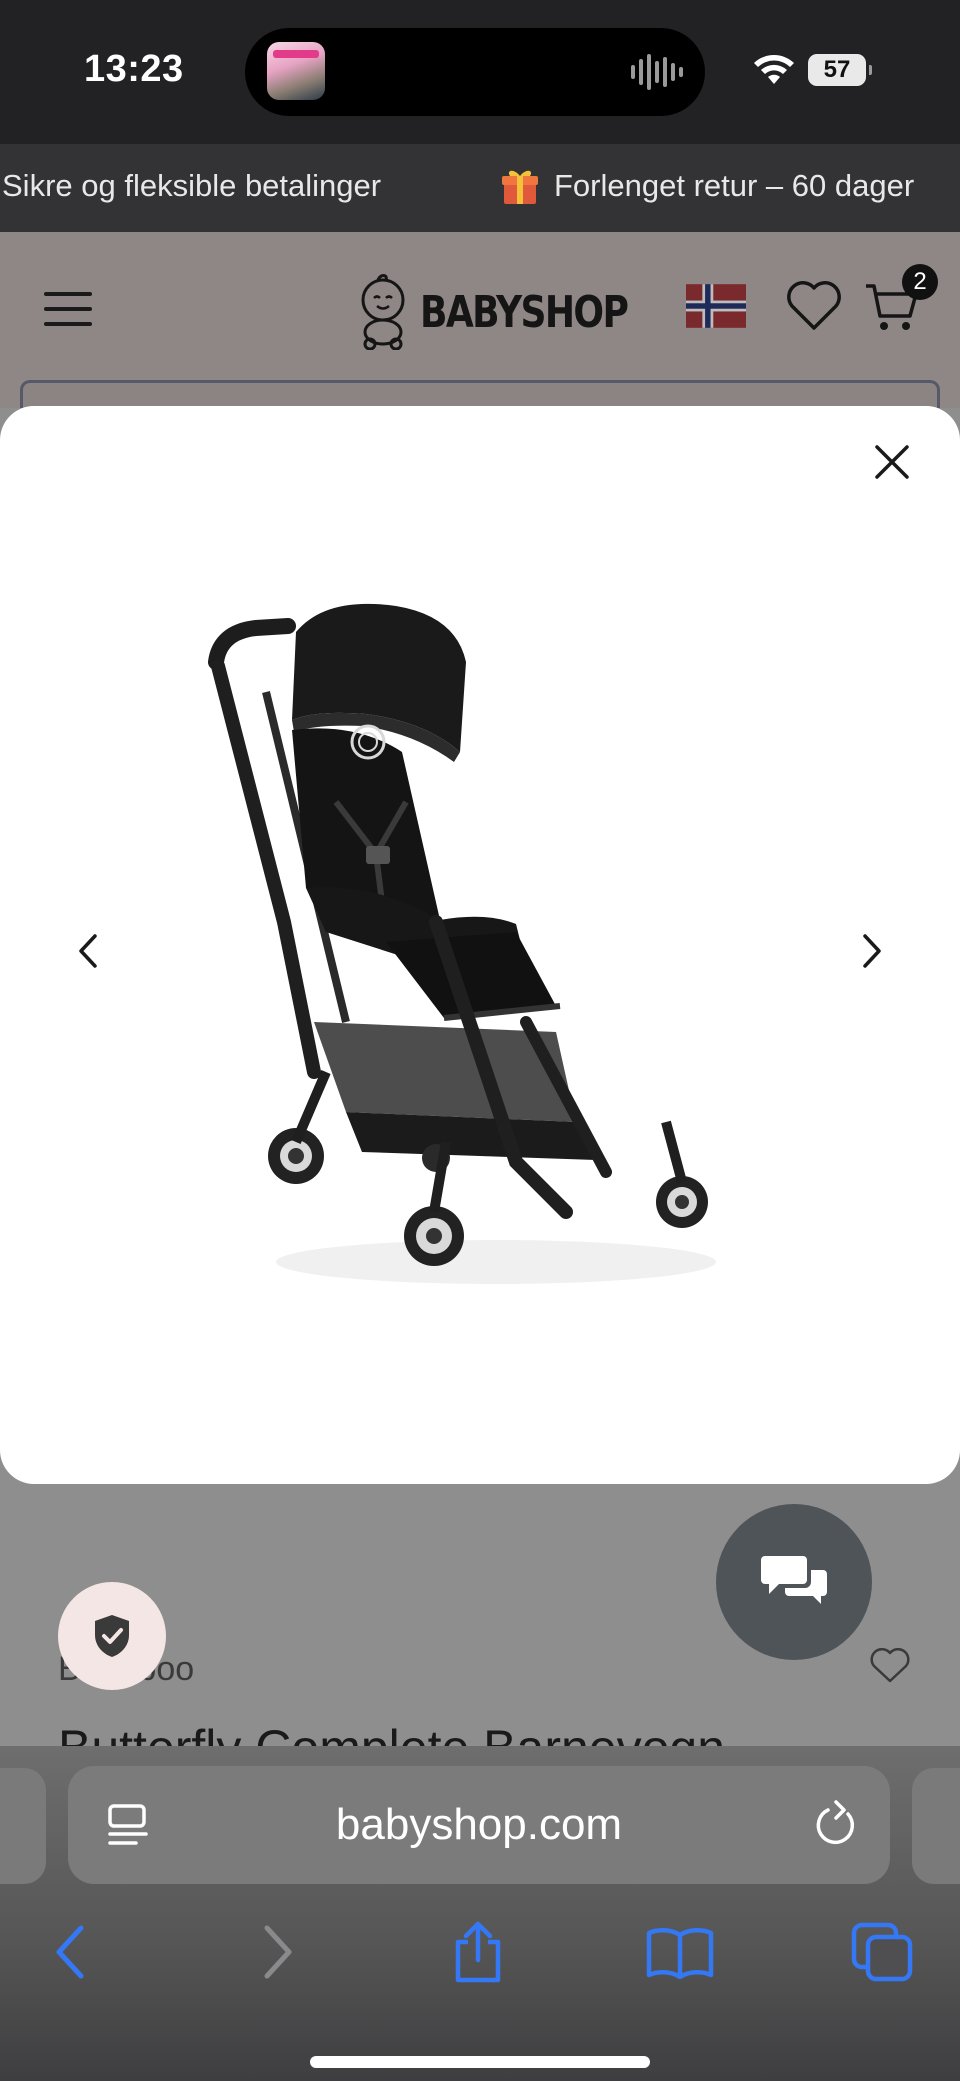  What do you see at coordinates (524, 312) in the screenshot?
I see `logo-wordmark: BABYSHOP` at bounding box center [524, 312].